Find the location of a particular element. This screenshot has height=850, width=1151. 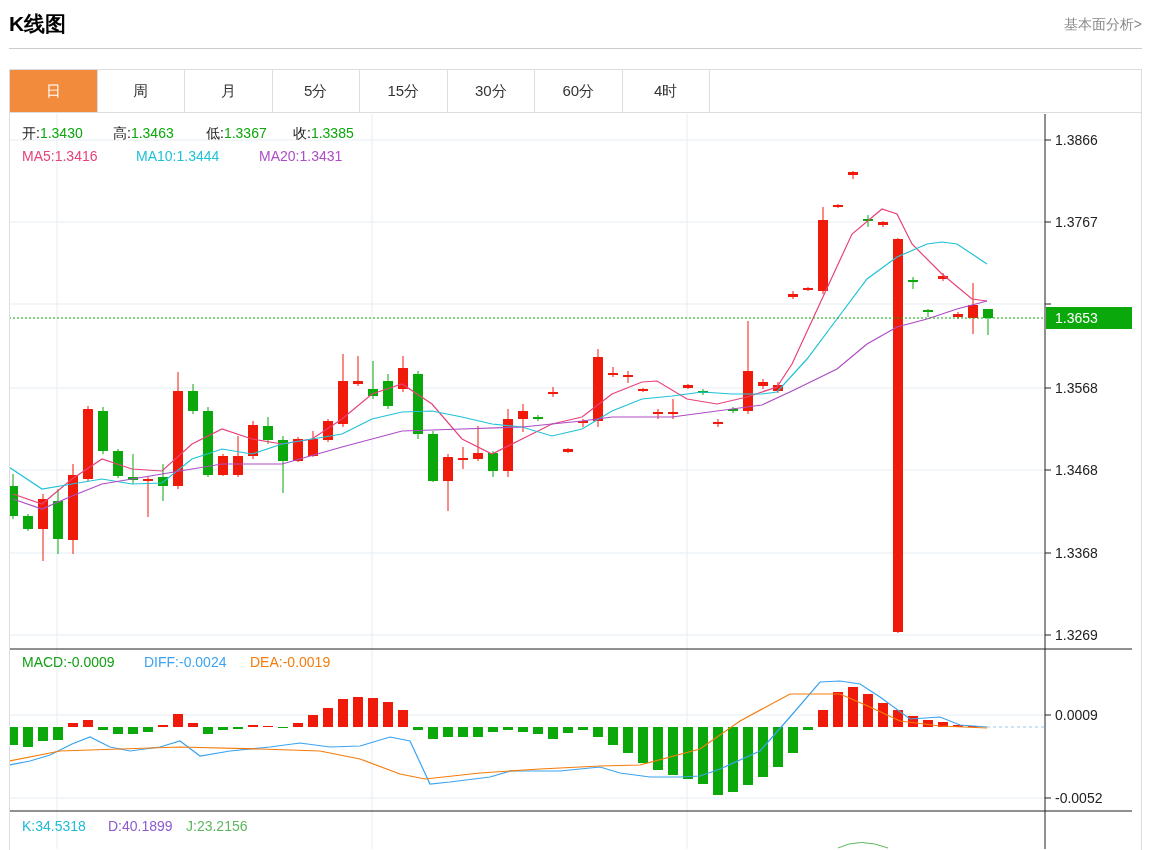

macd-legend-item: DIFF:-0.0024 is located at coordinates (185, 662).